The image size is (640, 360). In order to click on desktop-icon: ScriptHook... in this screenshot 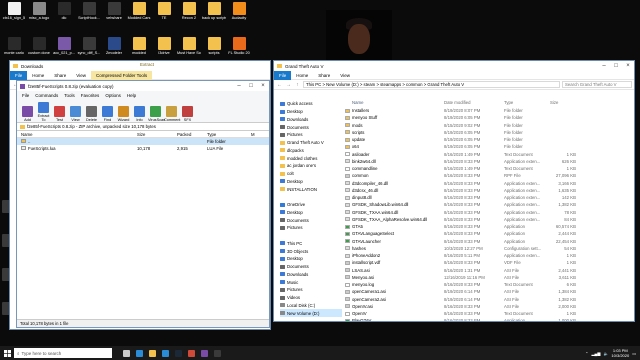, I will do `click(89, 15)`.